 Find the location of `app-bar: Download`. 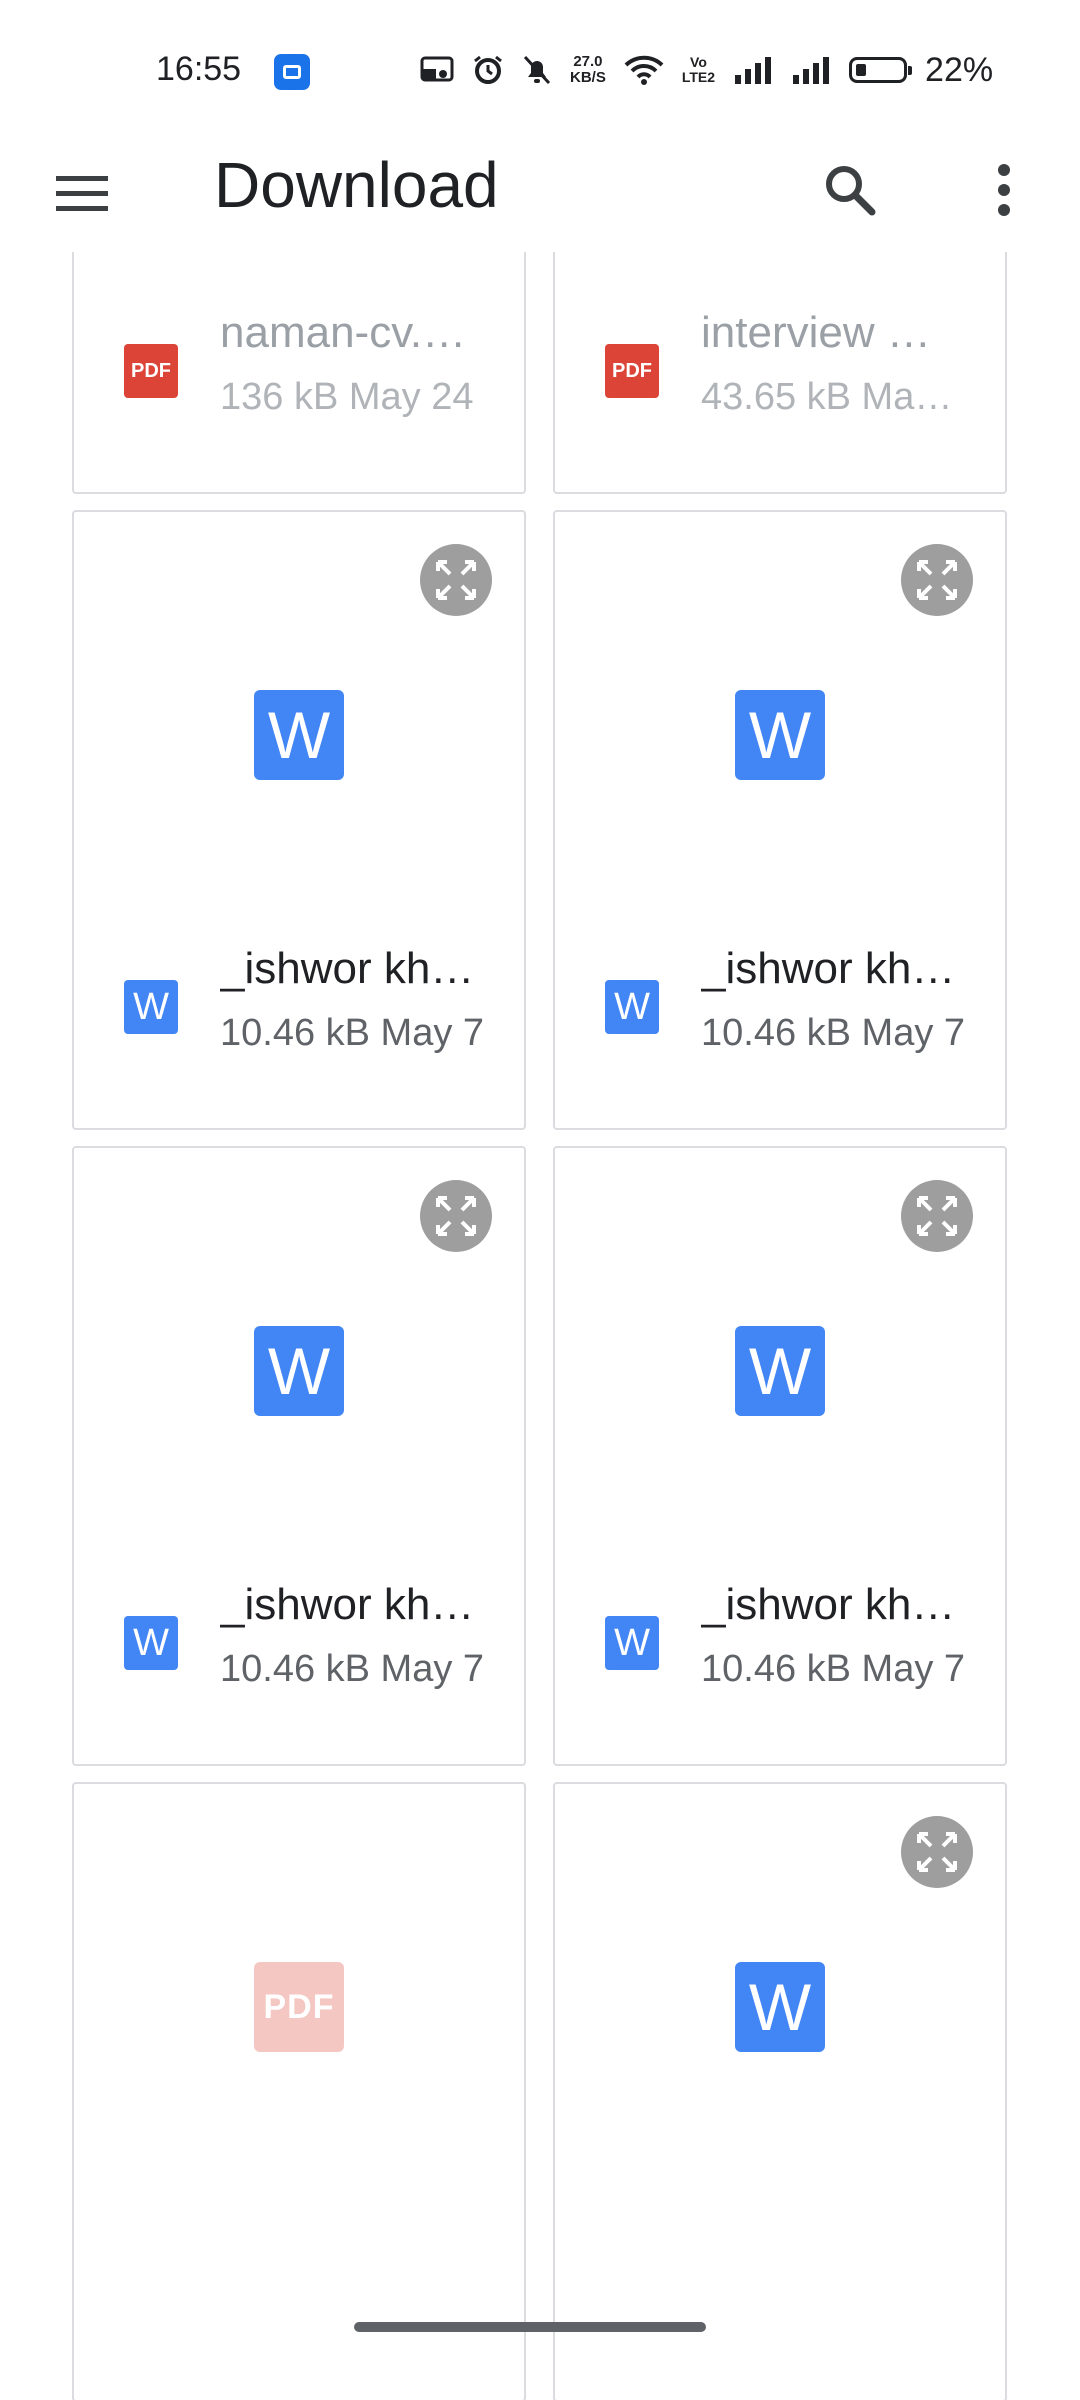

app-bar: Download is located at coordinates (540, 191).